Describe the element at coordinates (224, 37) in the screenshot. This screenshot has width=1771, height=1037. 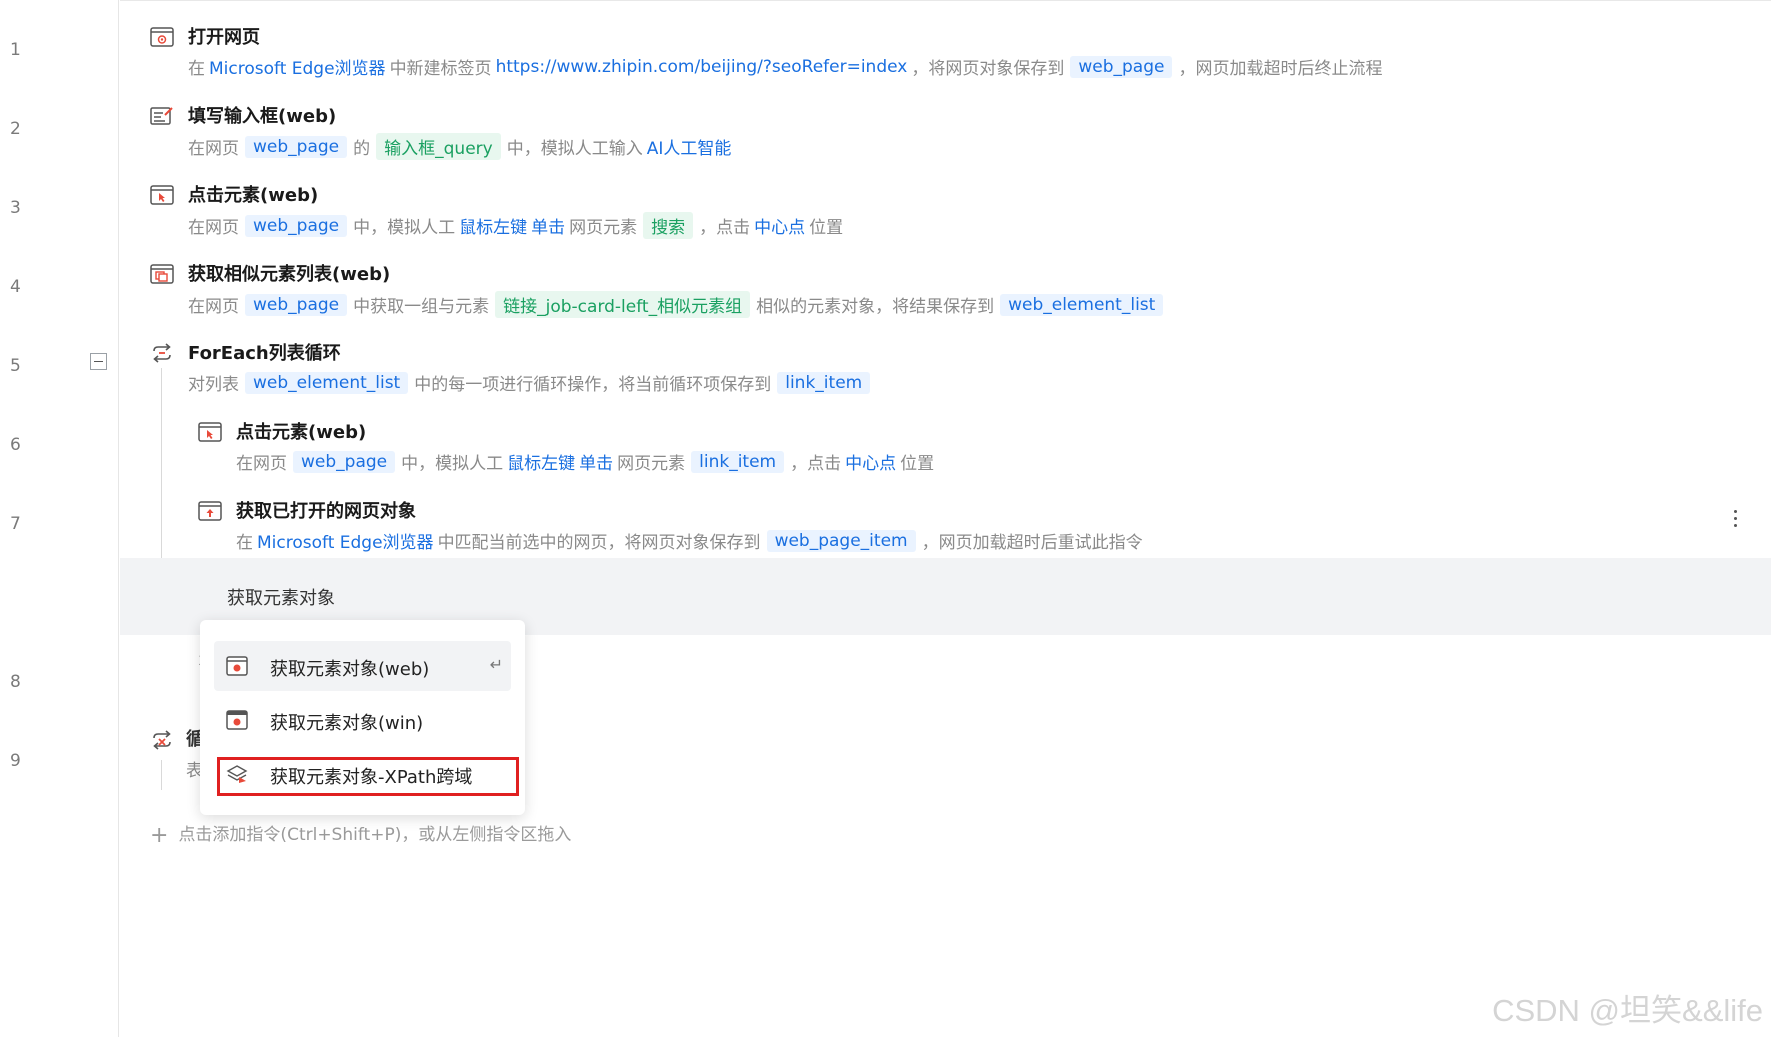
I see `step-title: 打开网页` at that location.